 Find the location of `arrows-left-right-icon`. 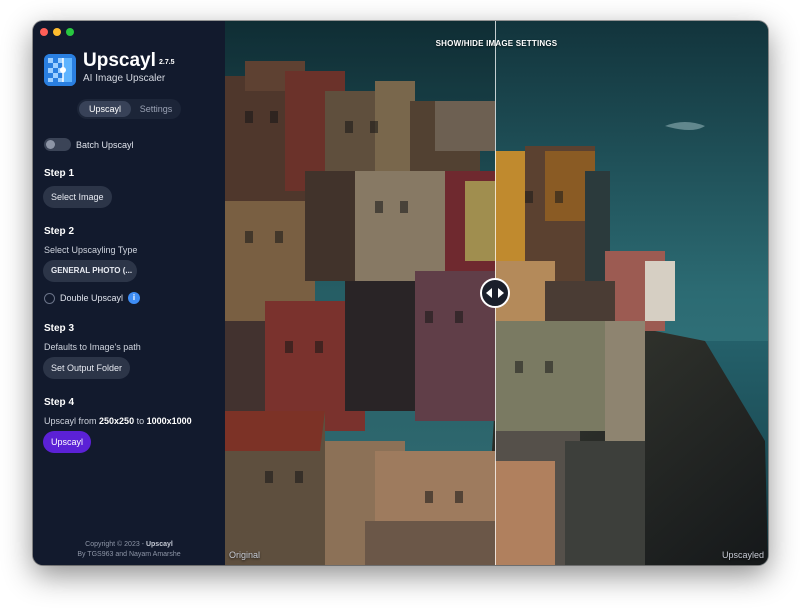

arrows-left-right-icon is located at coordinates (495, 293).